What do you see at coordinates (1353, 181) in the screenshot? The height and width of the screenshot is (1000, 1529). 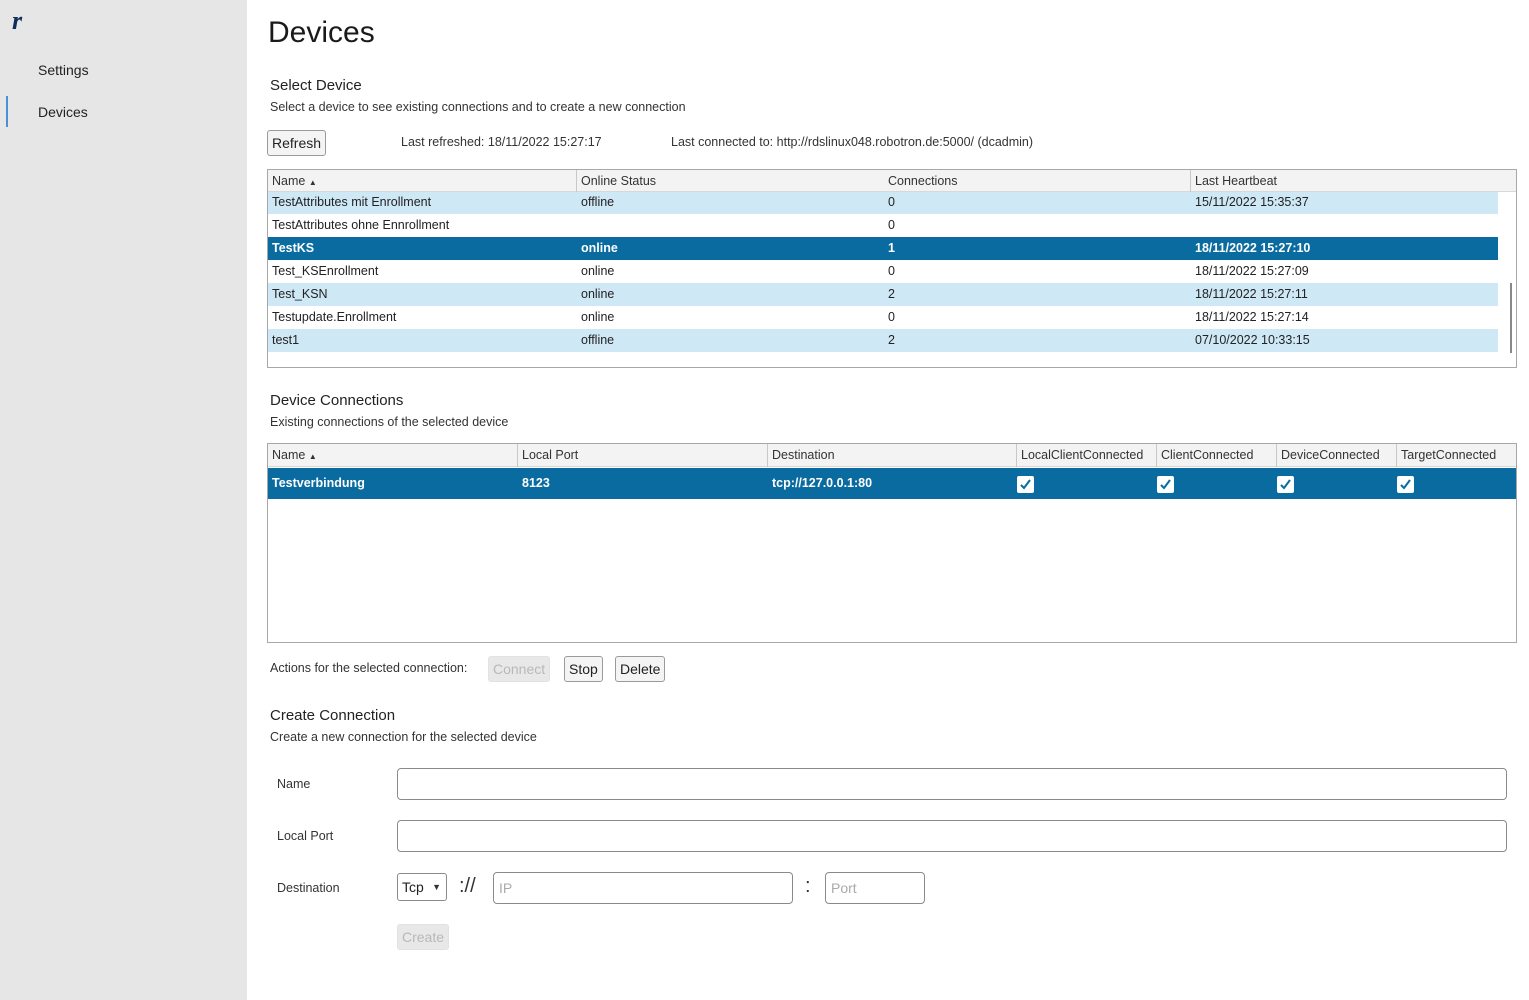 I see `column-header-last-heartbeat: Last Heartbeat` at bounding box center [1353, 181].